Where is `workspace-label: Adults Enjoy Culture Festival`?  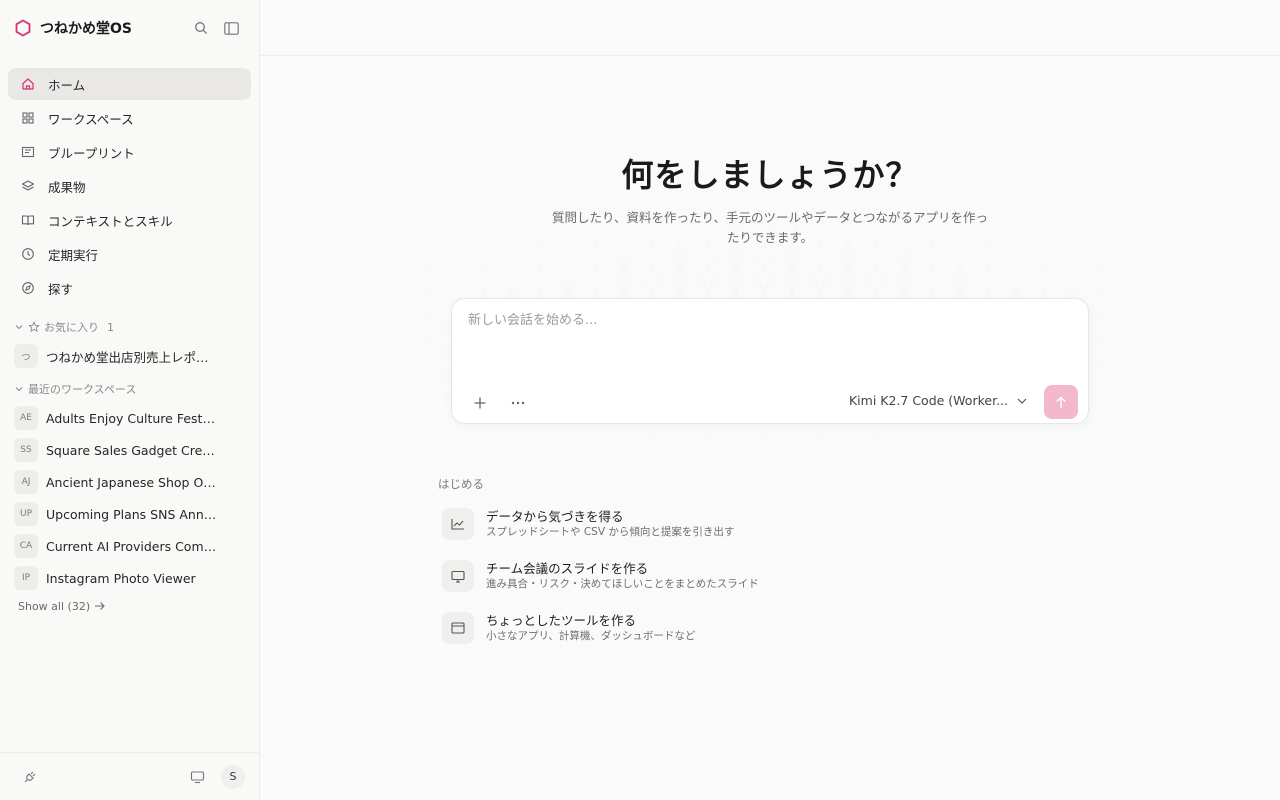
workspace-label: Adults Enjoy Culture Festival is located at coordinates (132, 418).